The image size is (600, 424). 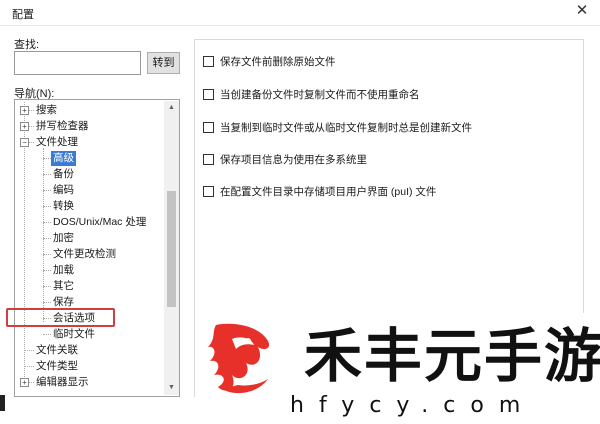 I want to click on collapse-icon: −, so click(x=24, y=142).